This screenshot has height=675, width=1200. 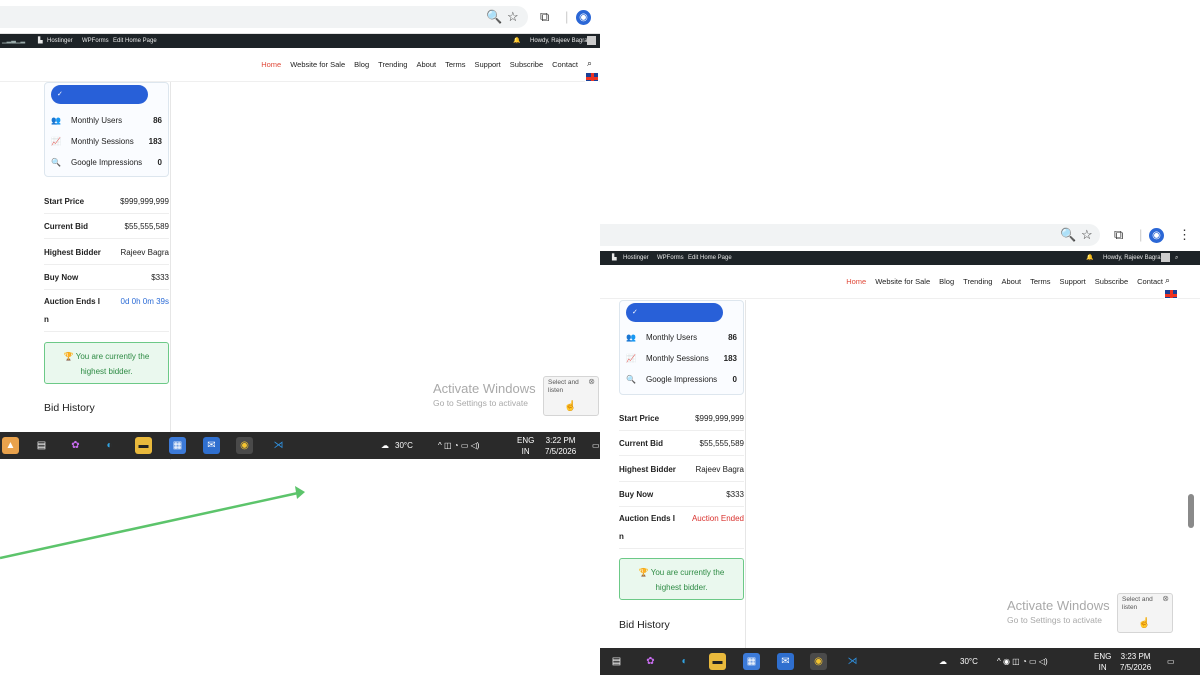 I want to click on search-icon: 🔍, so click(x=56, y=162).